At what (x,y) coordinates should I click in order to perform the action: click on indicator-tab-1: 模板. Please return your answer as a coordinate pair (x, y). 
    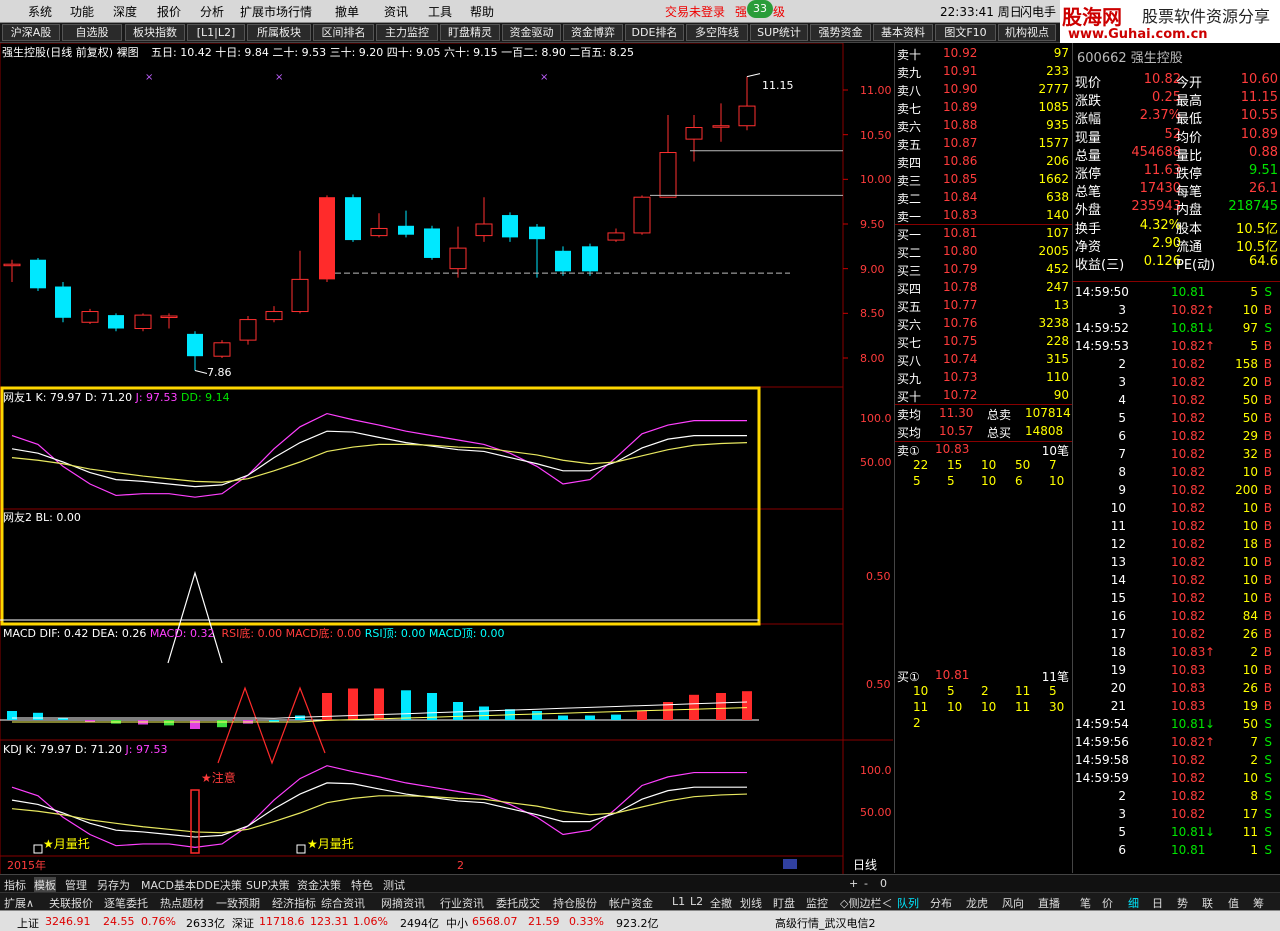
    Looking at the image, I should click on (45, 885).